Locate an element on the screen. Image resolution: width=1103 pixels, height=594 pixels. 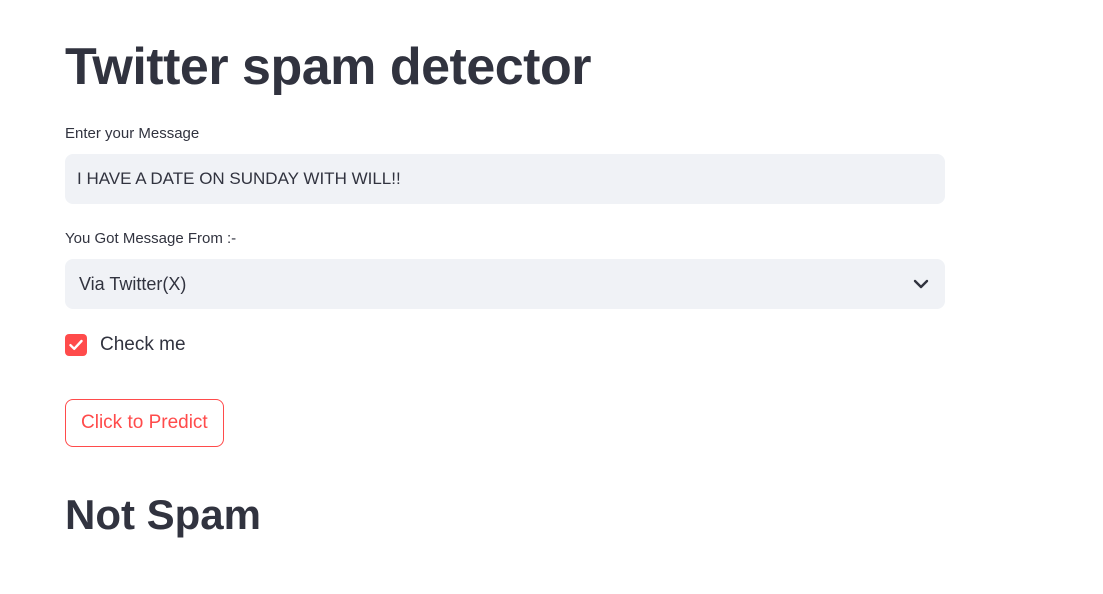
check-me-checkbox is located at coordinates (76, 345).